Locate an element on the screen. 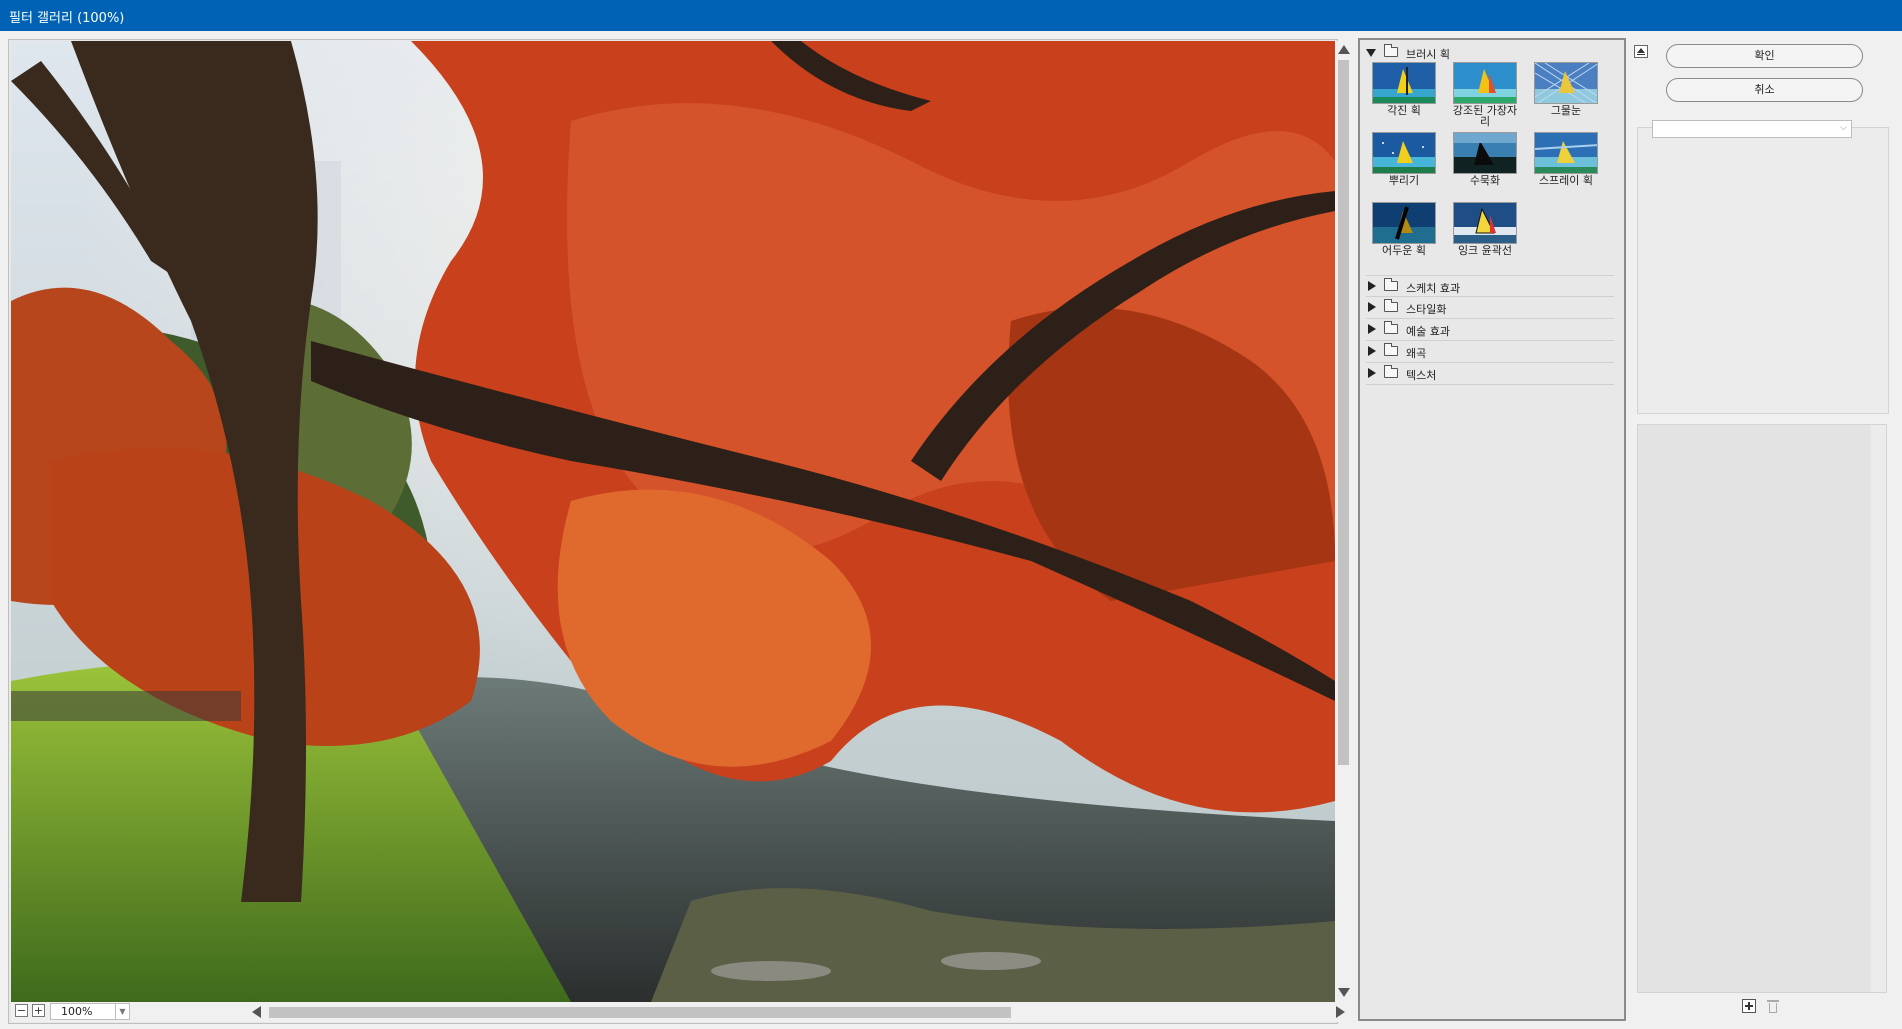  filter-category-label: 브러시 획 is located at coordinates (1428, 54).